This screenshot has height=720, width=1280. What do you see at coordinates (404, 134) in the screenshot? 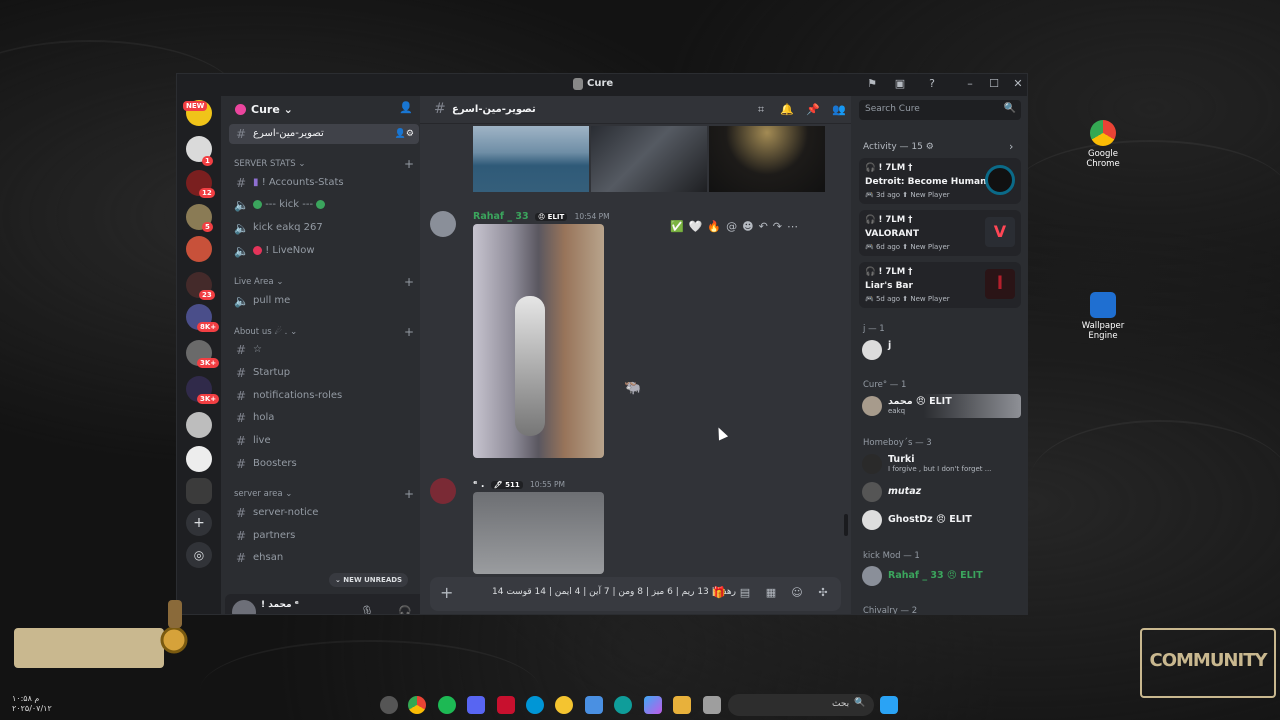
I see `settings-icon: 👤⚙` at bounding box center [404, 134].